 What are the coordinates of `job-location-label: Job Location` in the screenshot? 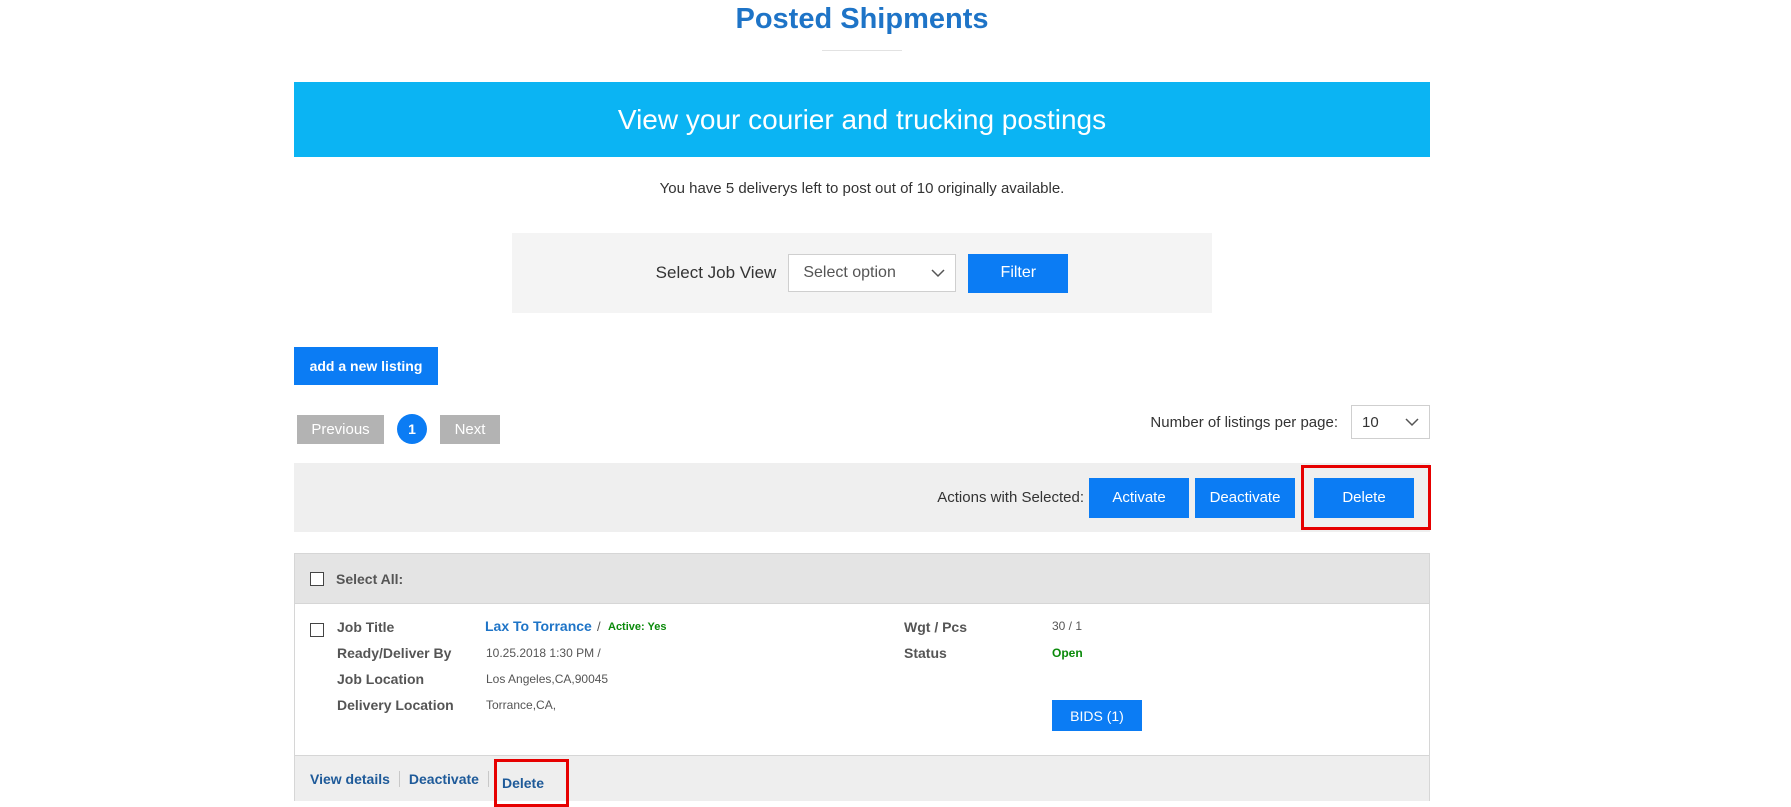 It's located at (381, 679).